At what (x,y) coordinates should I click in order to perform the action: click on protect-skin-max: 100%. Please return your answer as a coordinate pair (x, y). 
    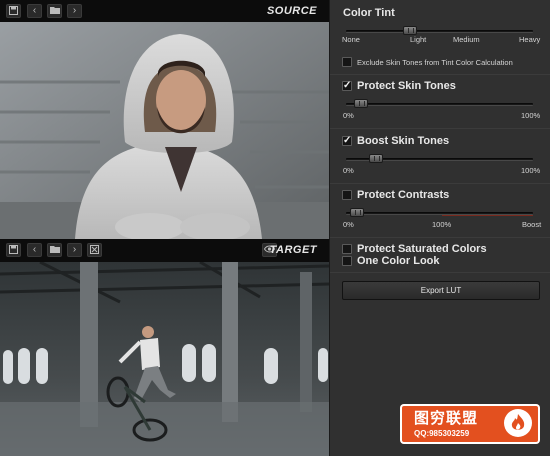
    Looking at the image, I should click on (531, 115).